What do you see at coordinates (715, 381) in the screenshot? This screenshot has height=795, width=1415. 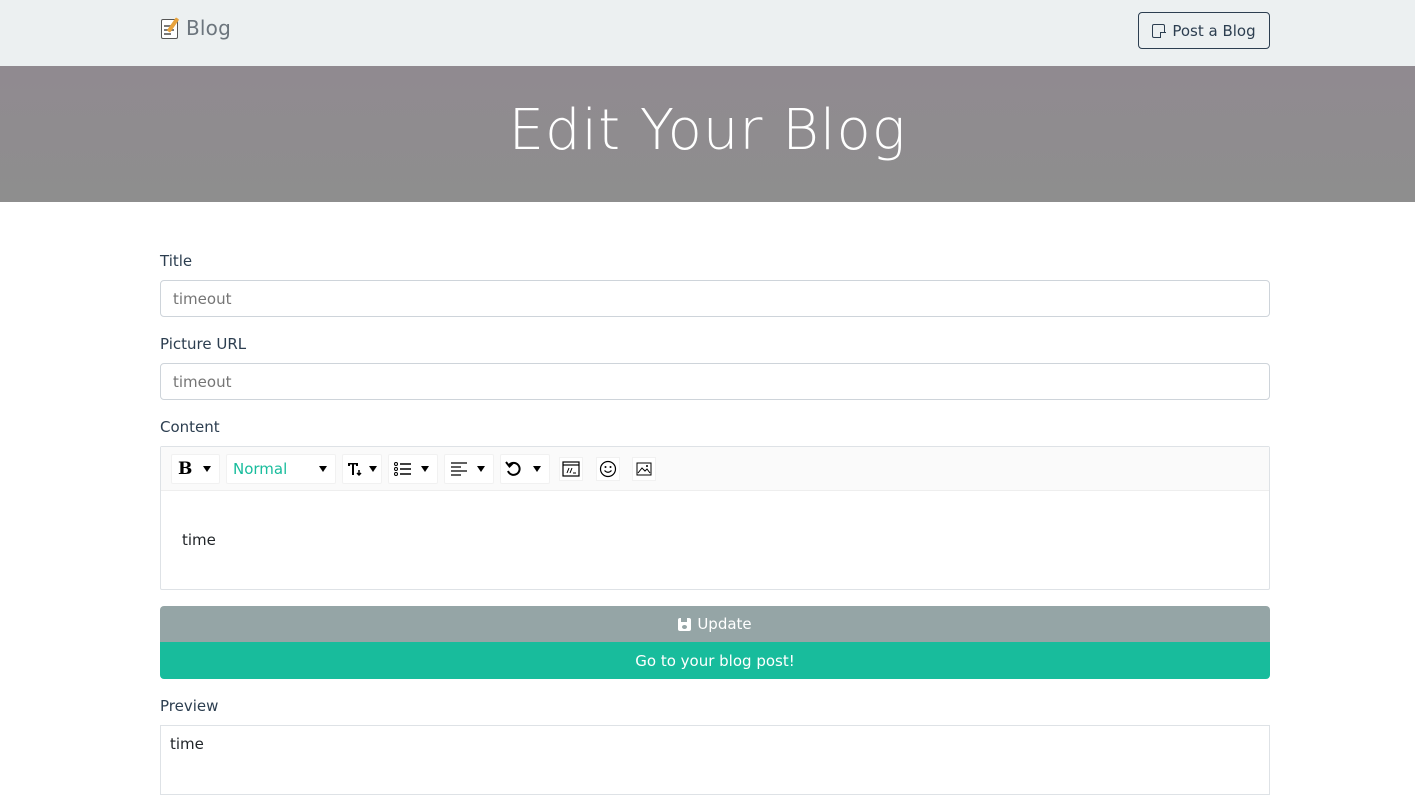 I see `picture-url-input` at bounding box center [715, 381].